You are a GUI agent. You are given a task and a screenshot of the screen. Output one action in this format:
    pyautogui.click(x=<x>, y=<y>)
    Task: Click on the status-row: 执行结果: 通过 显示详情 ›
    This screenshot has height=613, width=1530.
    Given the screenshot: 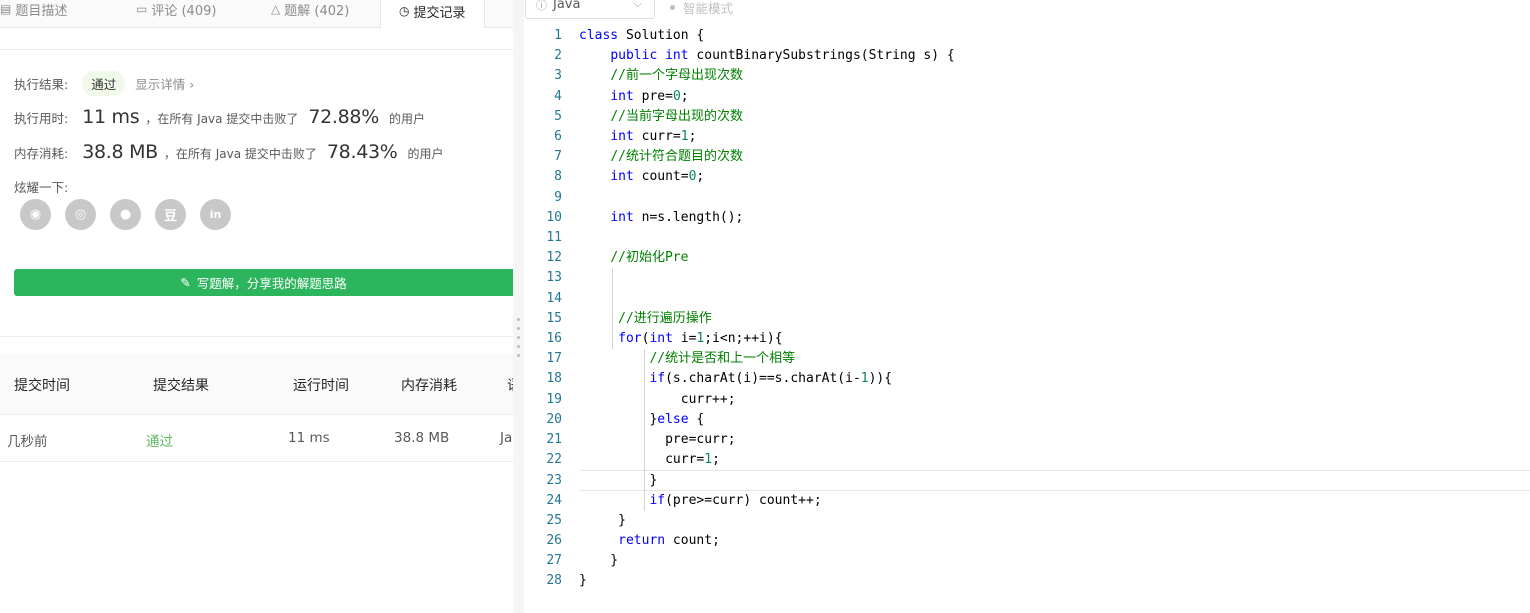 What is the action you would take?
    pyautogui.click(x=104, y=83)
    